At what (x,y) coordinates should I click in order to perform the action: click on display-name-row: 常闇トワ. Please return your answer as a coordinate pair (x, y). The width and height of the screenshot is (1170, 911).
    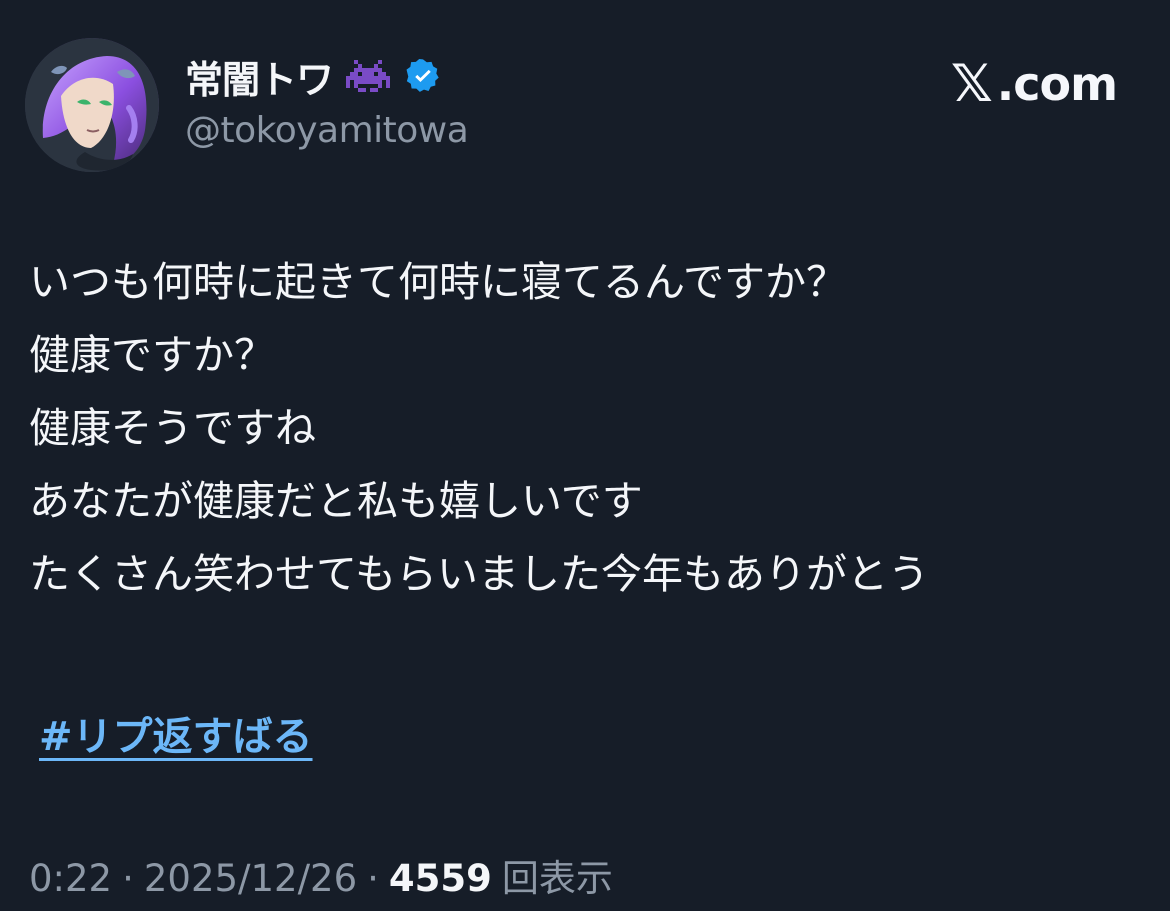
    Looking at the image, I should click on (314, 76).